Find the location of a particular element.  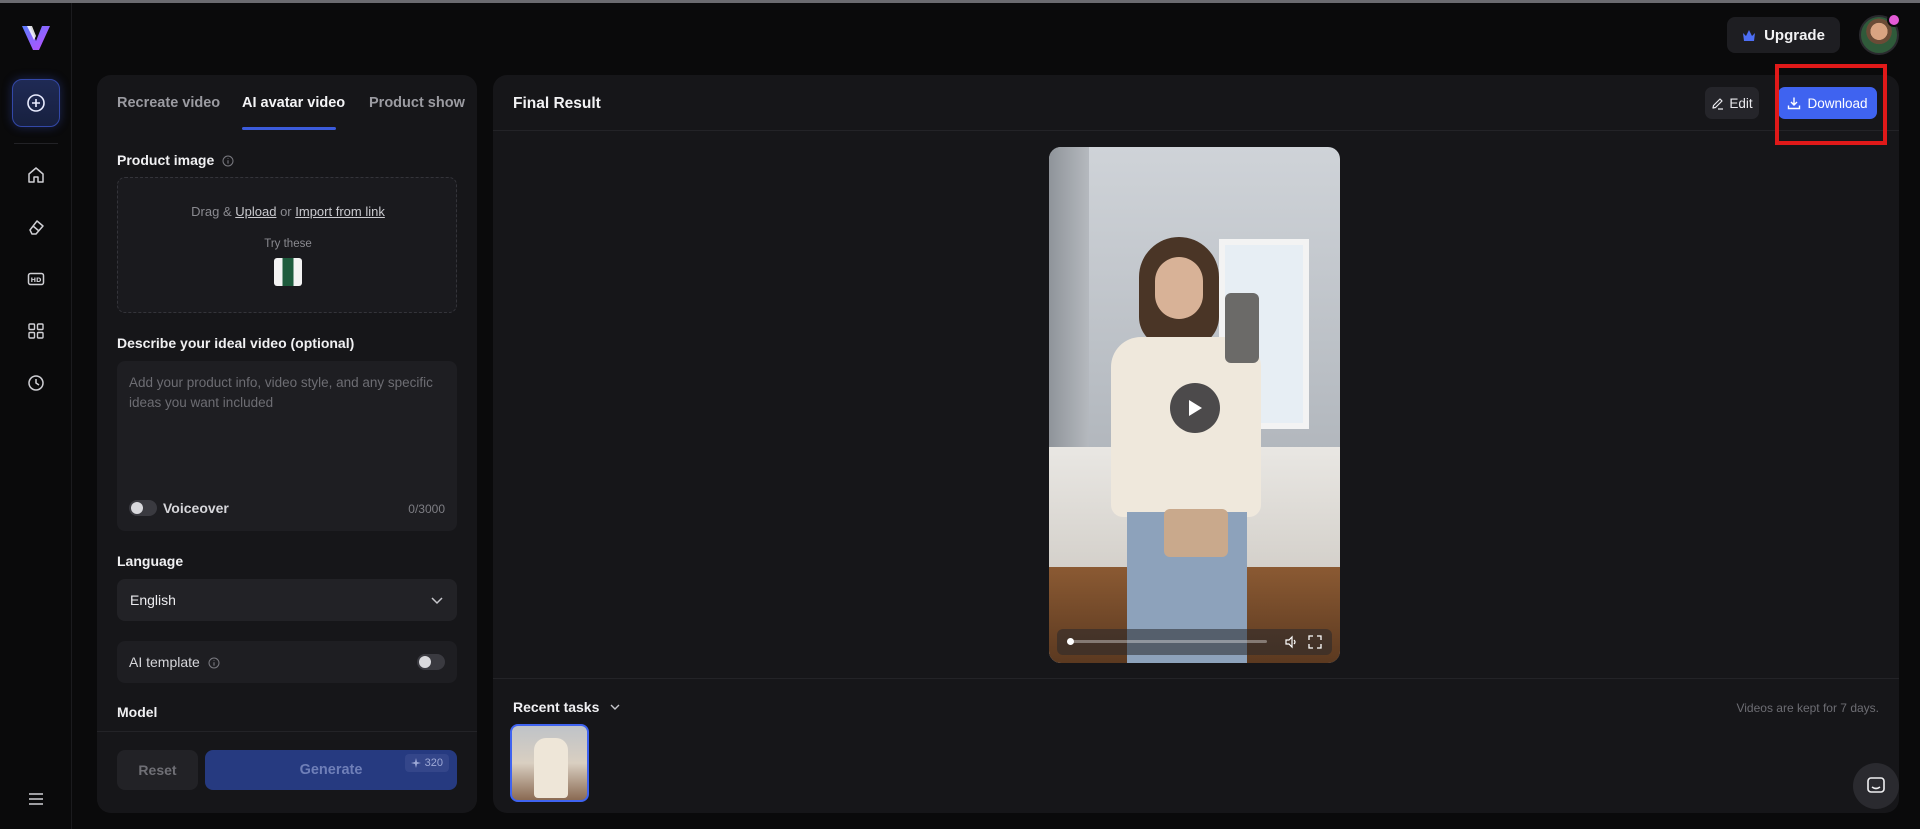

history-icon is located at coordinates (36, 383).